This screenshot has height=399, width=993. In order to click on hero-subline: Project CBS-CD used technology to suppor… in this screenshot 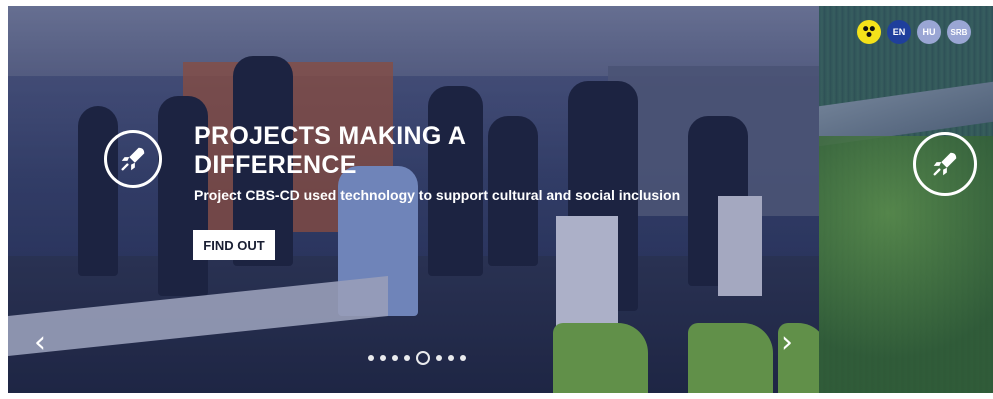, I will do `click(437, 195)`.